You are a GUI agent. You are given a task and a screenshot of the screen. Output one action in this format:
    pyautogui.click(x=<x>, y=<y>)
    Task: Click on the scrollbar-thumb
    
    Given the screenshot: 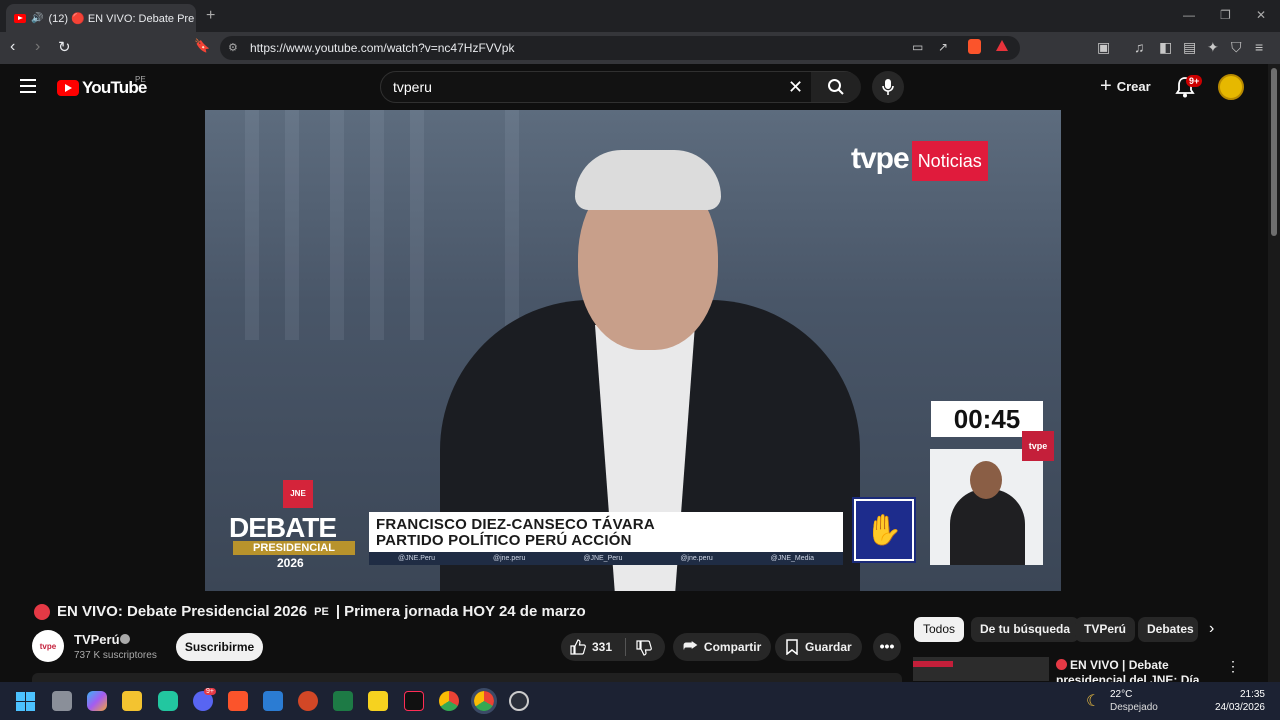 What is the action you would take?
    pyautogui.click(x=1274, y=152)
    